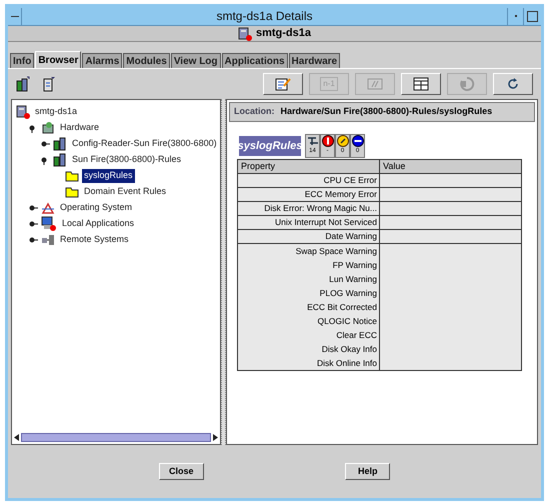 The image size is (549, 504). What do you see at coordinates (49, 224) in the screenshot?
I see `applications-icon` at bounding box center [49, 224].